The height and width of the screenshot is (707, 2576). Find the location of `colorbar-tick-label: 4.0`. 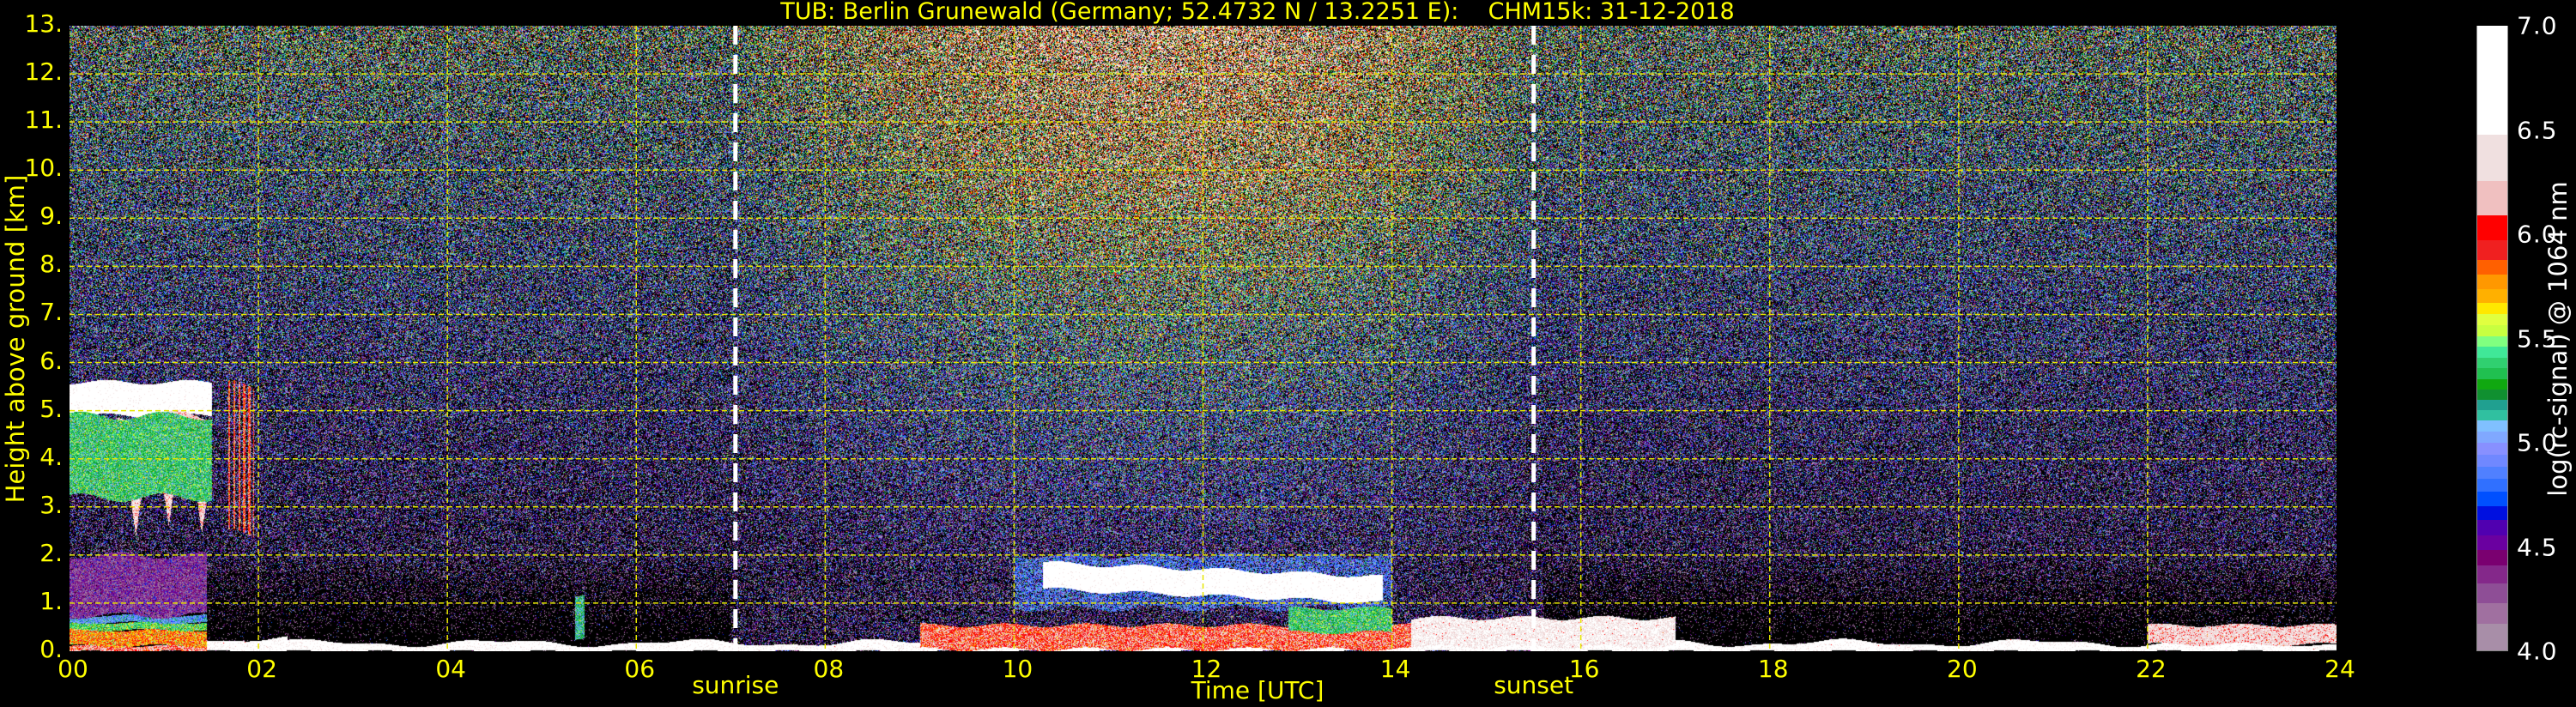

colorbar-tick-label: 4.0 is located at coordinates (2537, 651).